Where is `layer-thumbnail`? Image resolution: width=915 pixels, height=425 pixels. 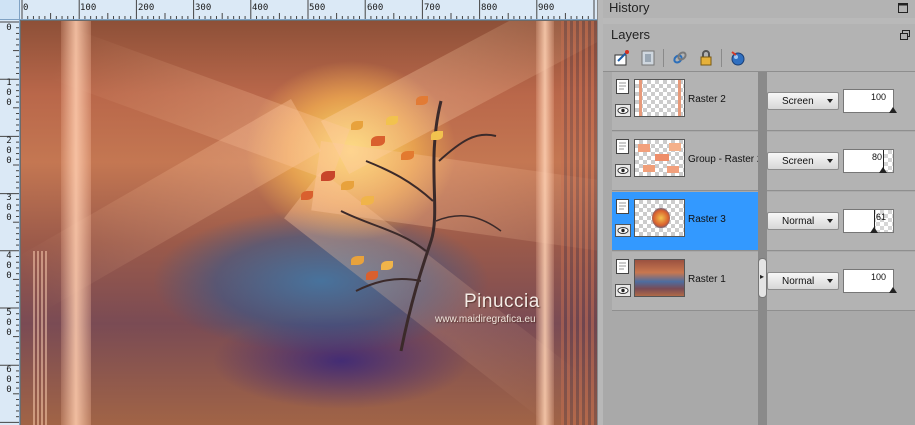 layer-thumbnail is located at coordinates (659, 98).